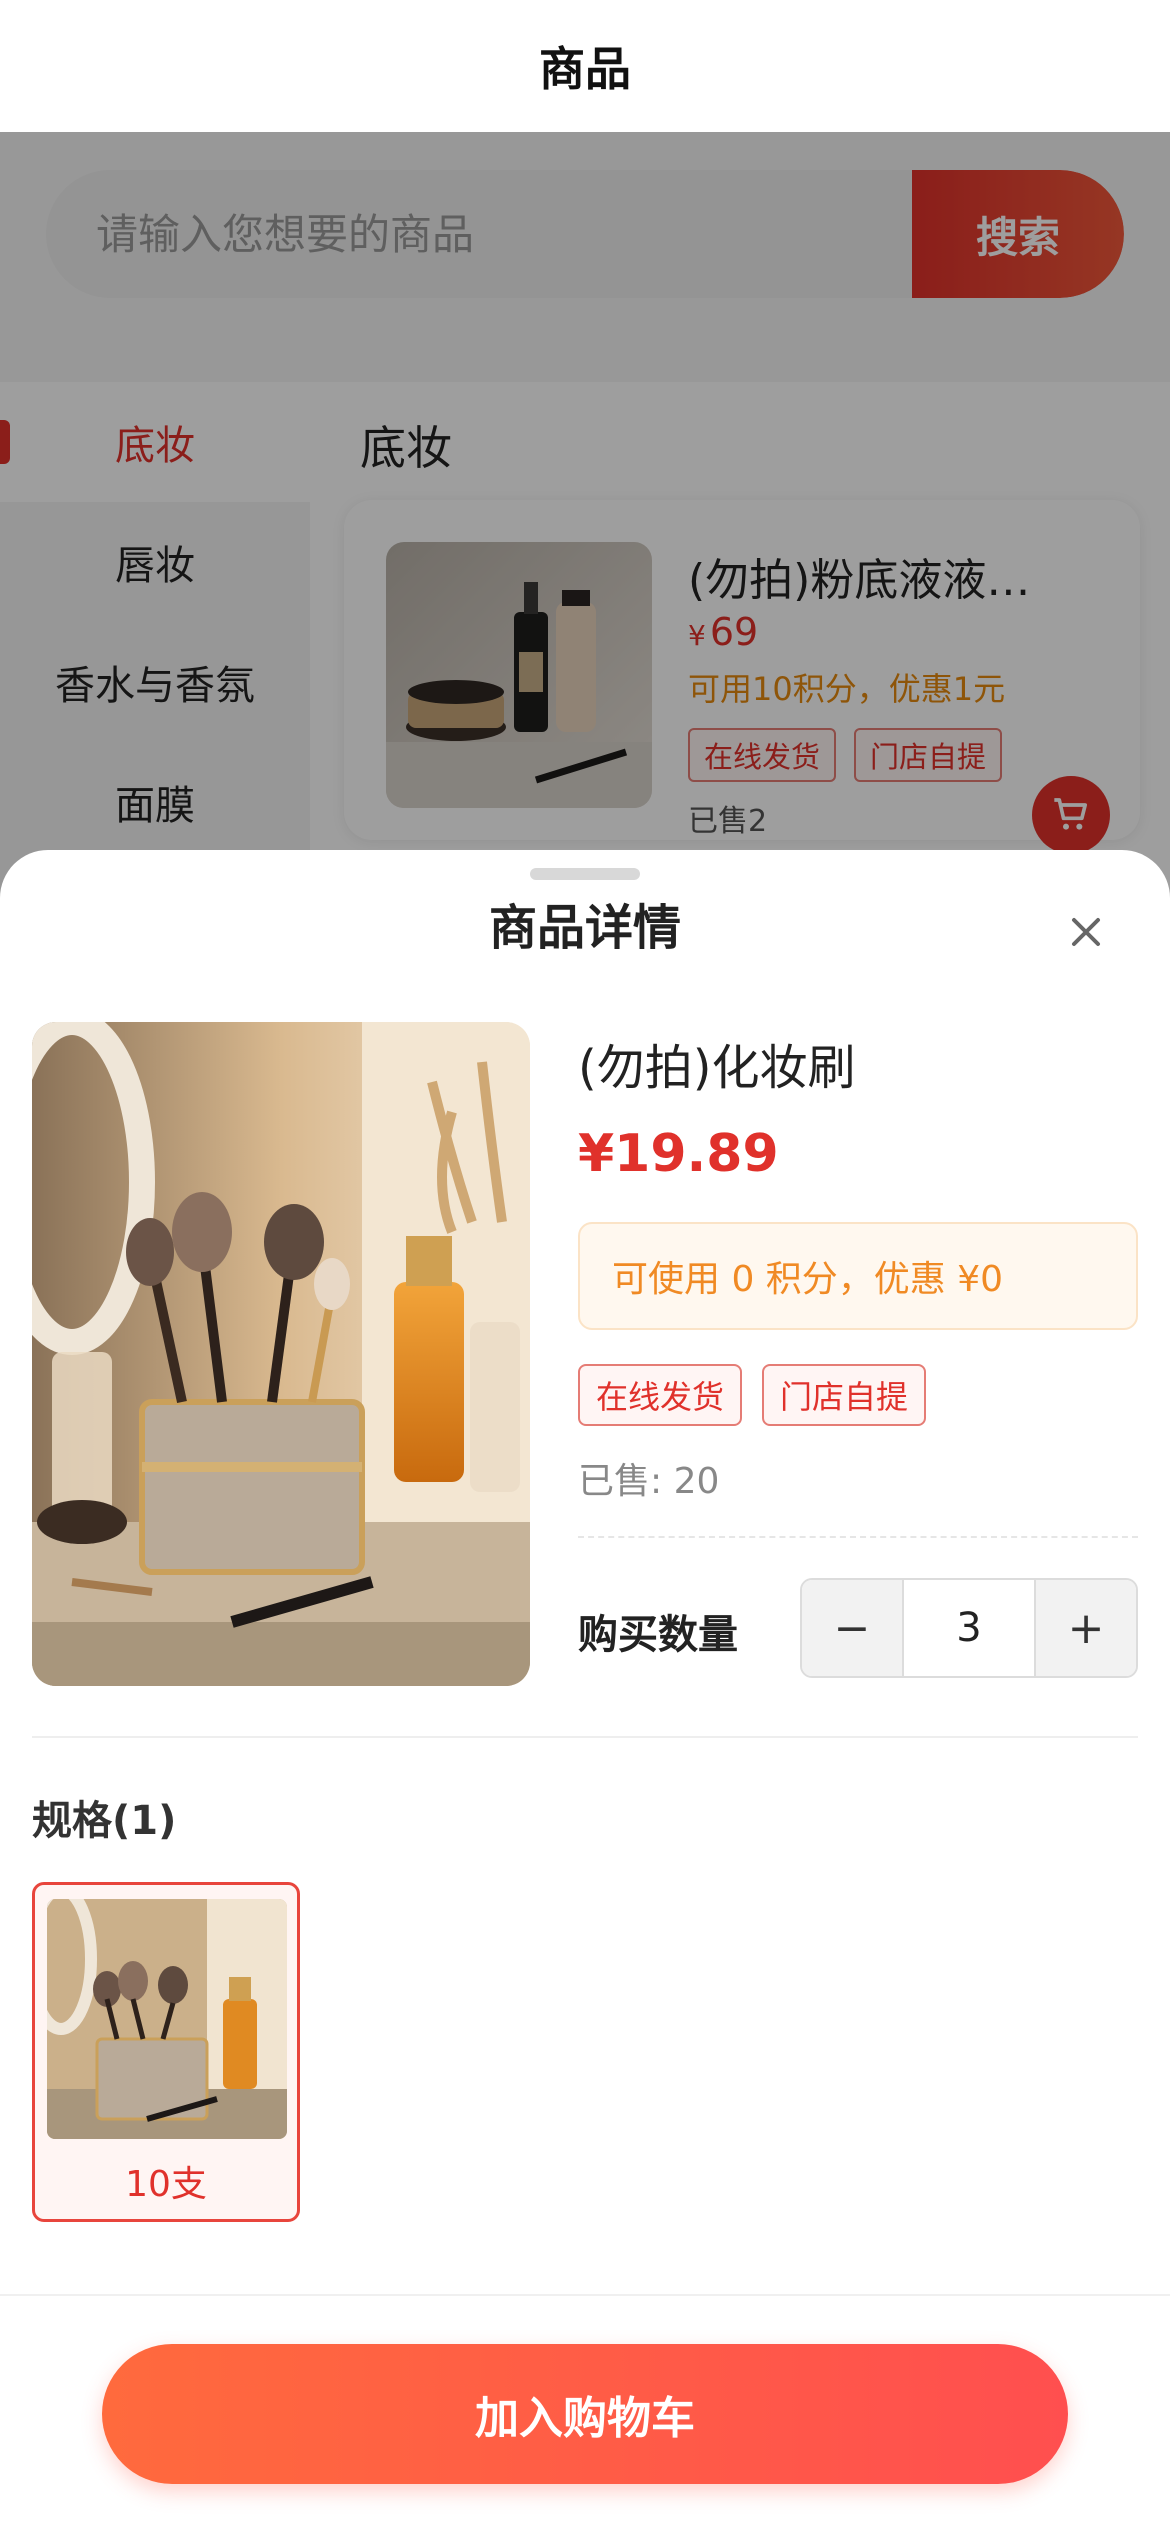 The width and height of the screenshot is (1170, 2532). I want to click on points-discount-box: 可使用 0 积分，优惠 ¥0, so click(858, 1276).